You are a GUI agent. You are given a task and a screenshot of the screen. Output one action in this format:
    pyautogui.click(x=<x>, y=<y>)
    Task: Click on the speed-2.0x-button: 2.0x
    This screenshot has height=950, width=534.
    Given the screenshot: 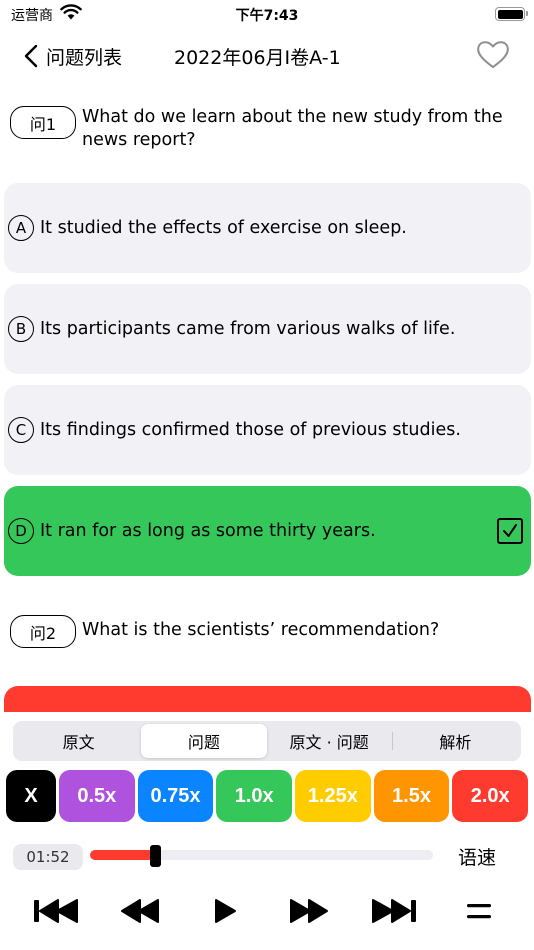 What is the action you would take?
    pyautogui.click(x=490, y=796)
    